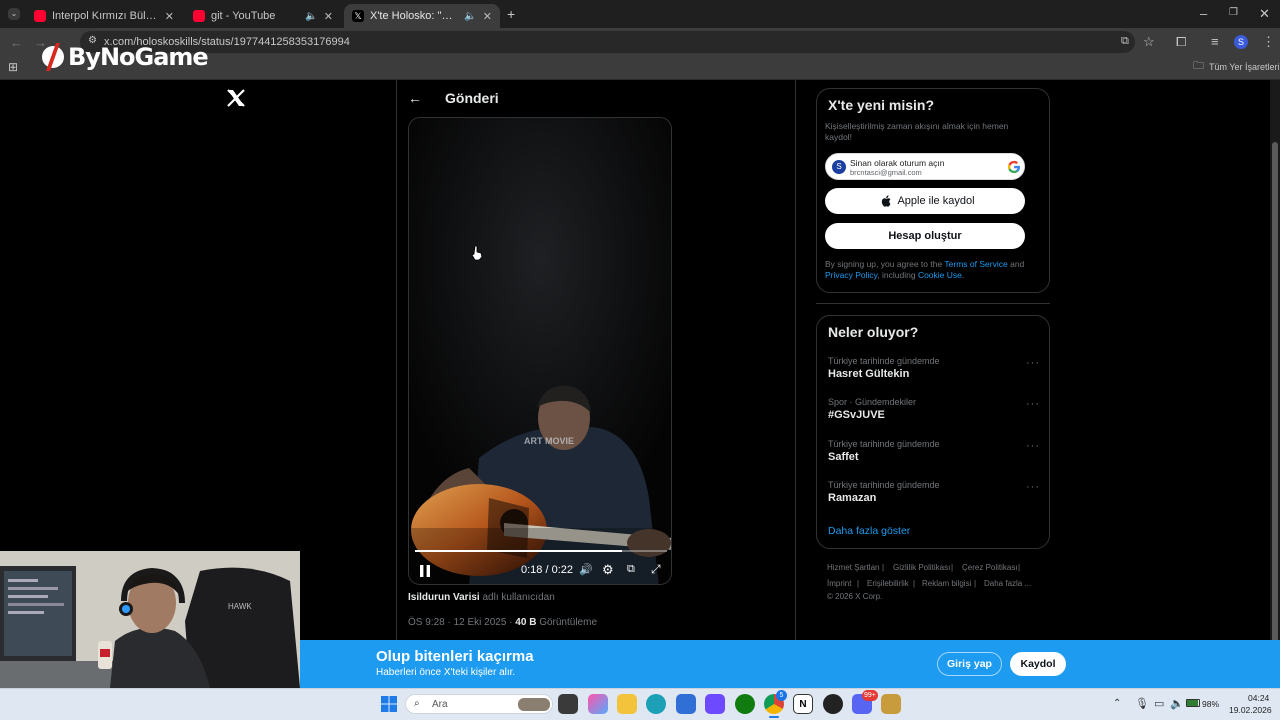  I want to click on google-g-icon, so click(1014, 169).